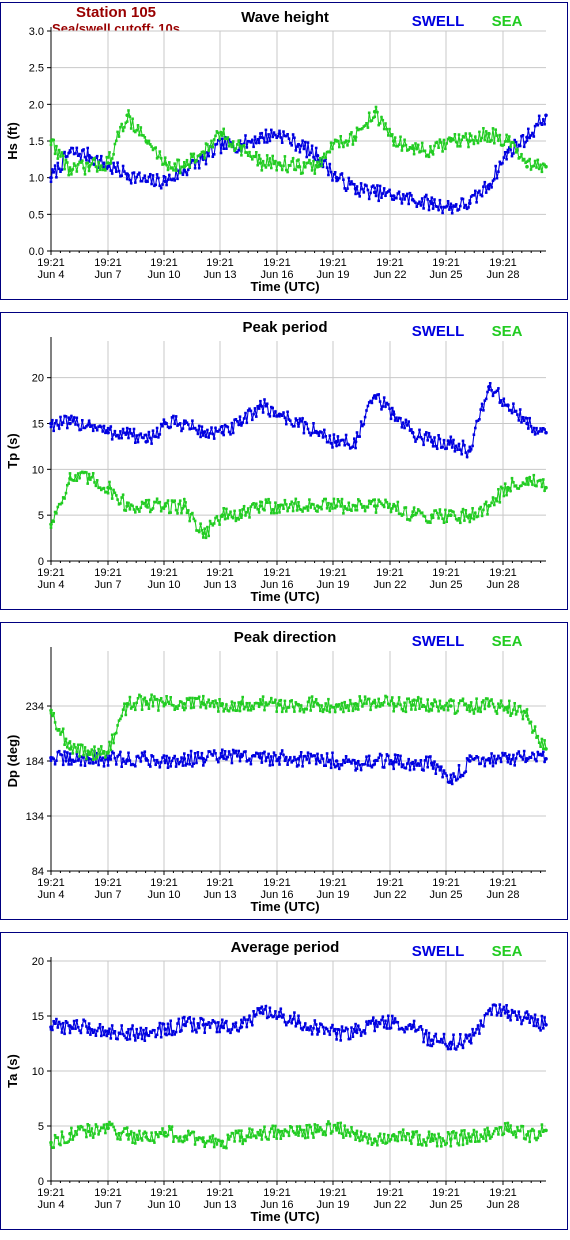 The height and width of the screenshot is (1240, 570). Describe the element at coordinates (432, 152) in the screenshot. I see `wave-height-sea-point` at that location.